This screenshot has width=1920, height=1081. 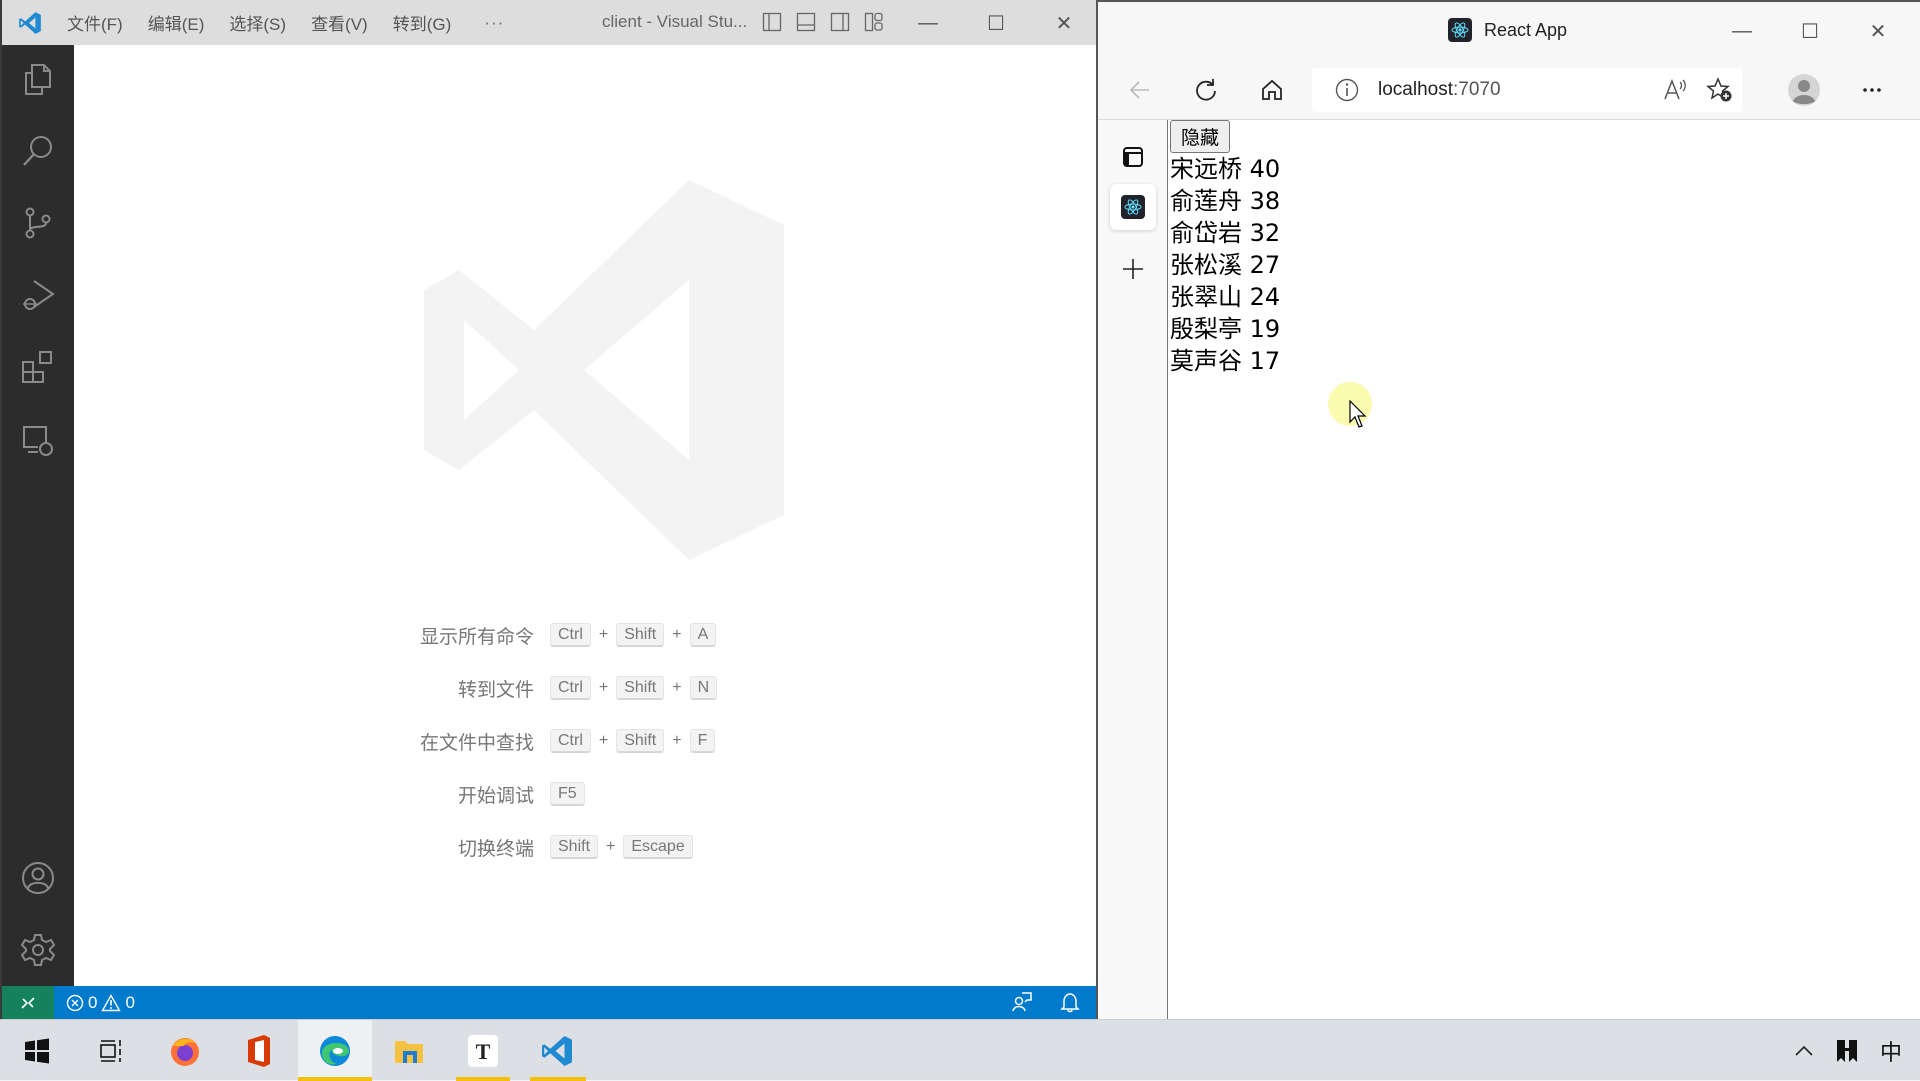 What do you see at coordinates (257, 22) in the screenshot?
I see `menu-selection: 选择(S)` at bounding box center [257, 22].